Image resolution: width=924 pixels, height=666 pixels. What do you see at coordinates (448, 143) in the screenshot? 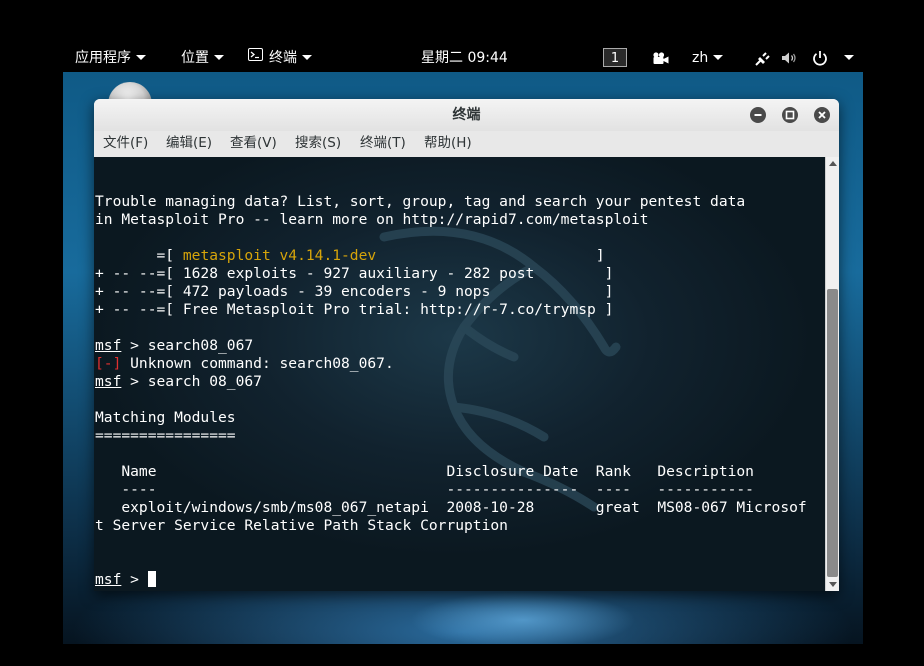
I see `menu-help: 帮助(H)` at bounding box center [448, 143].